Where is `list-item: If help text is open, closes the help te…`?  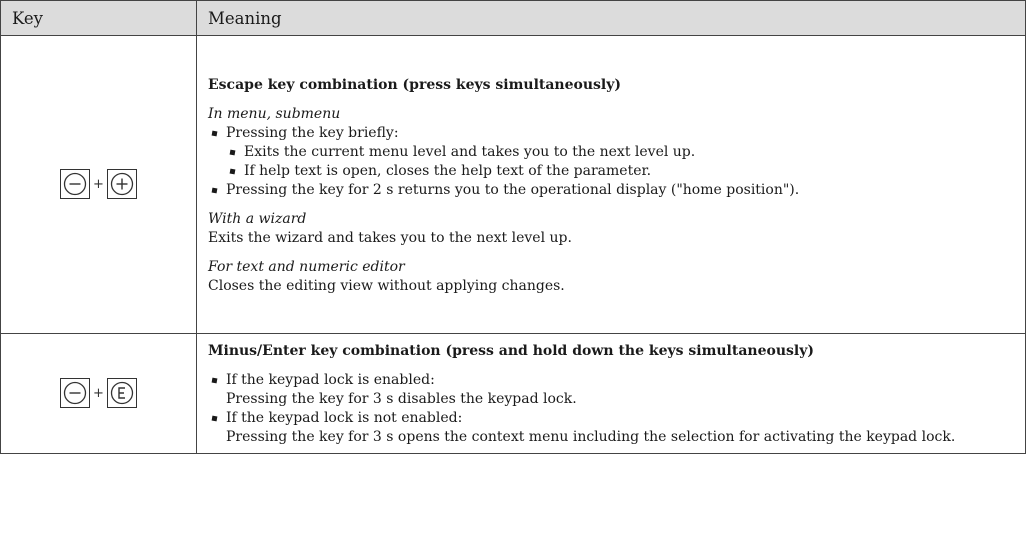 list-item: If help text is open, closes the help te… is located at coordinates (619, 171).